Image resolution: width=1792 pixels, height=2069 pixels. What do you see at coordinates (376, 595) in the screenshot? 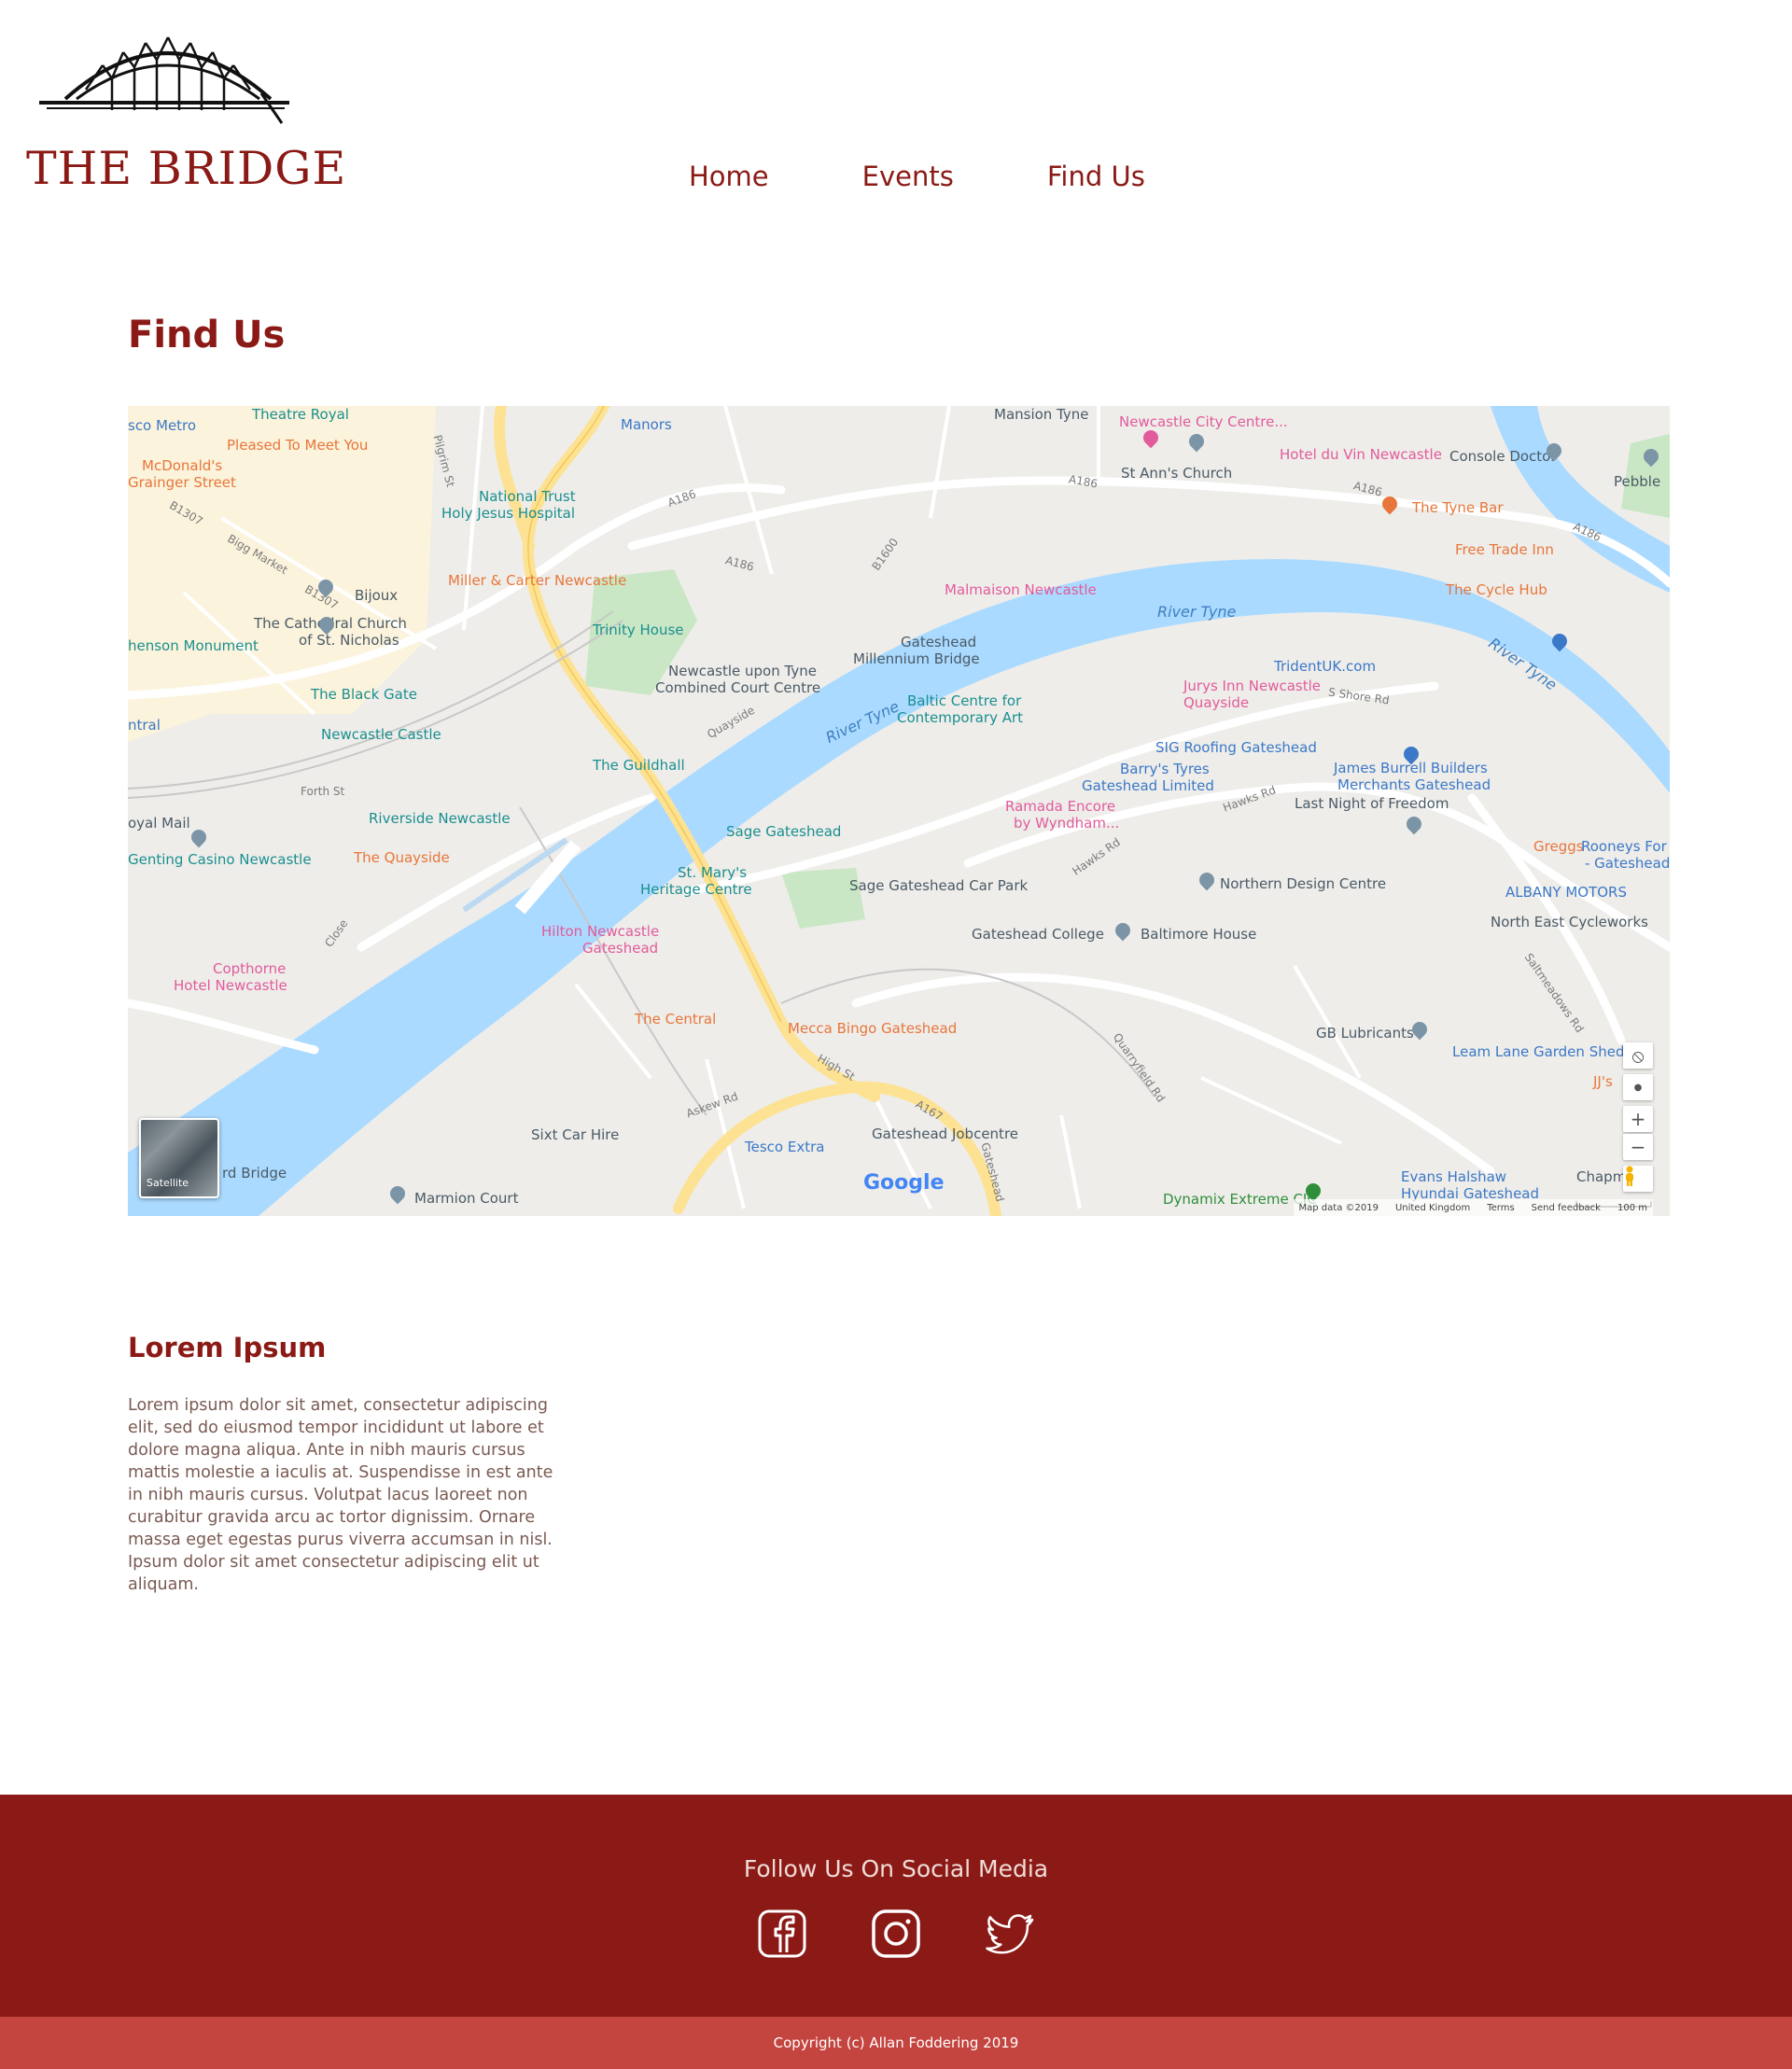
I see `map-label: Bijoux` at bounding box center [376, 595].